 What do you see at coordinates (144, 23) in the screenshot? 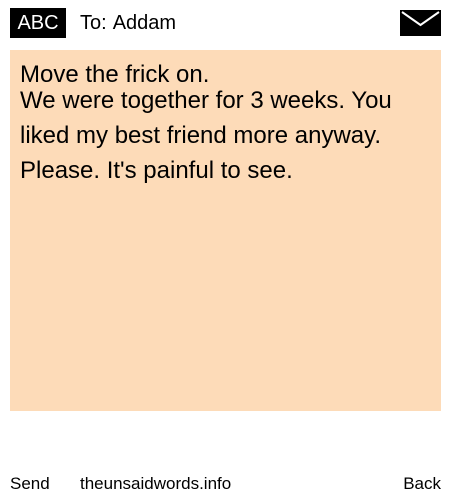
I see `recipient-name: Addam` at bounding box center [144, 23].